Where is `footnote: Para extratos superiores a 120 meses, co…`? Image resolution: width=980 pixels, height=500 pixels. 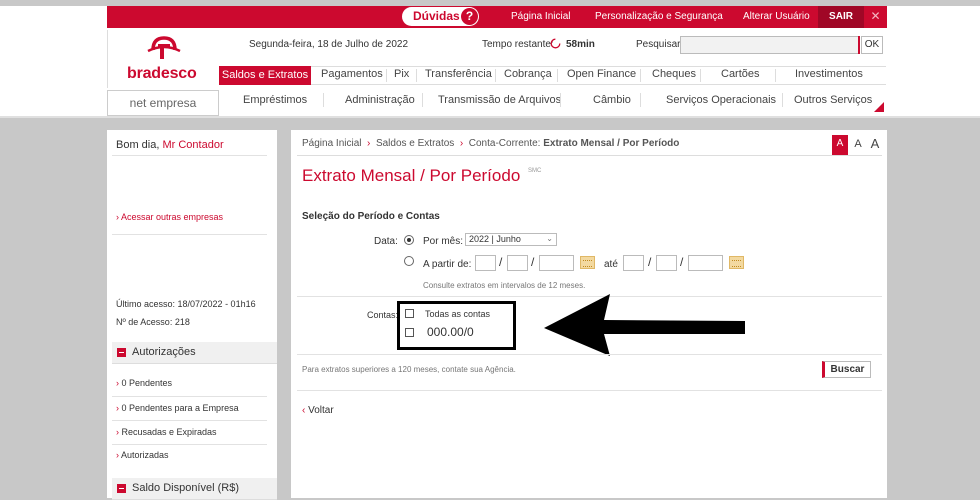 footnote: Para extratos superiores a 120 meses, co… is located at coordinates (409, 369).